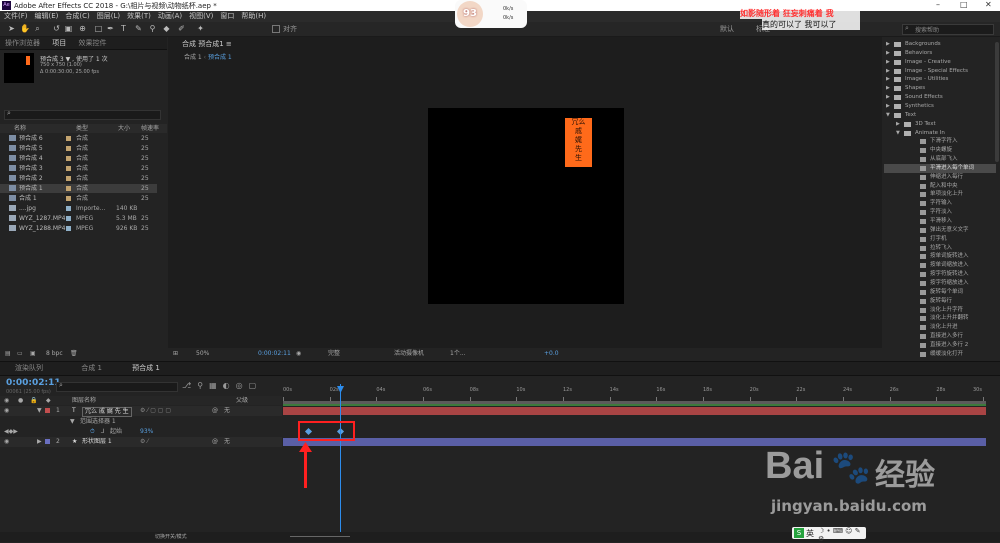 This screenshot has width=1000, height=543. What do you see at coordinates (166, 28) in the screenshot?
I see `eraser-tool-icon: ◆` at bounding box center [166, 28].